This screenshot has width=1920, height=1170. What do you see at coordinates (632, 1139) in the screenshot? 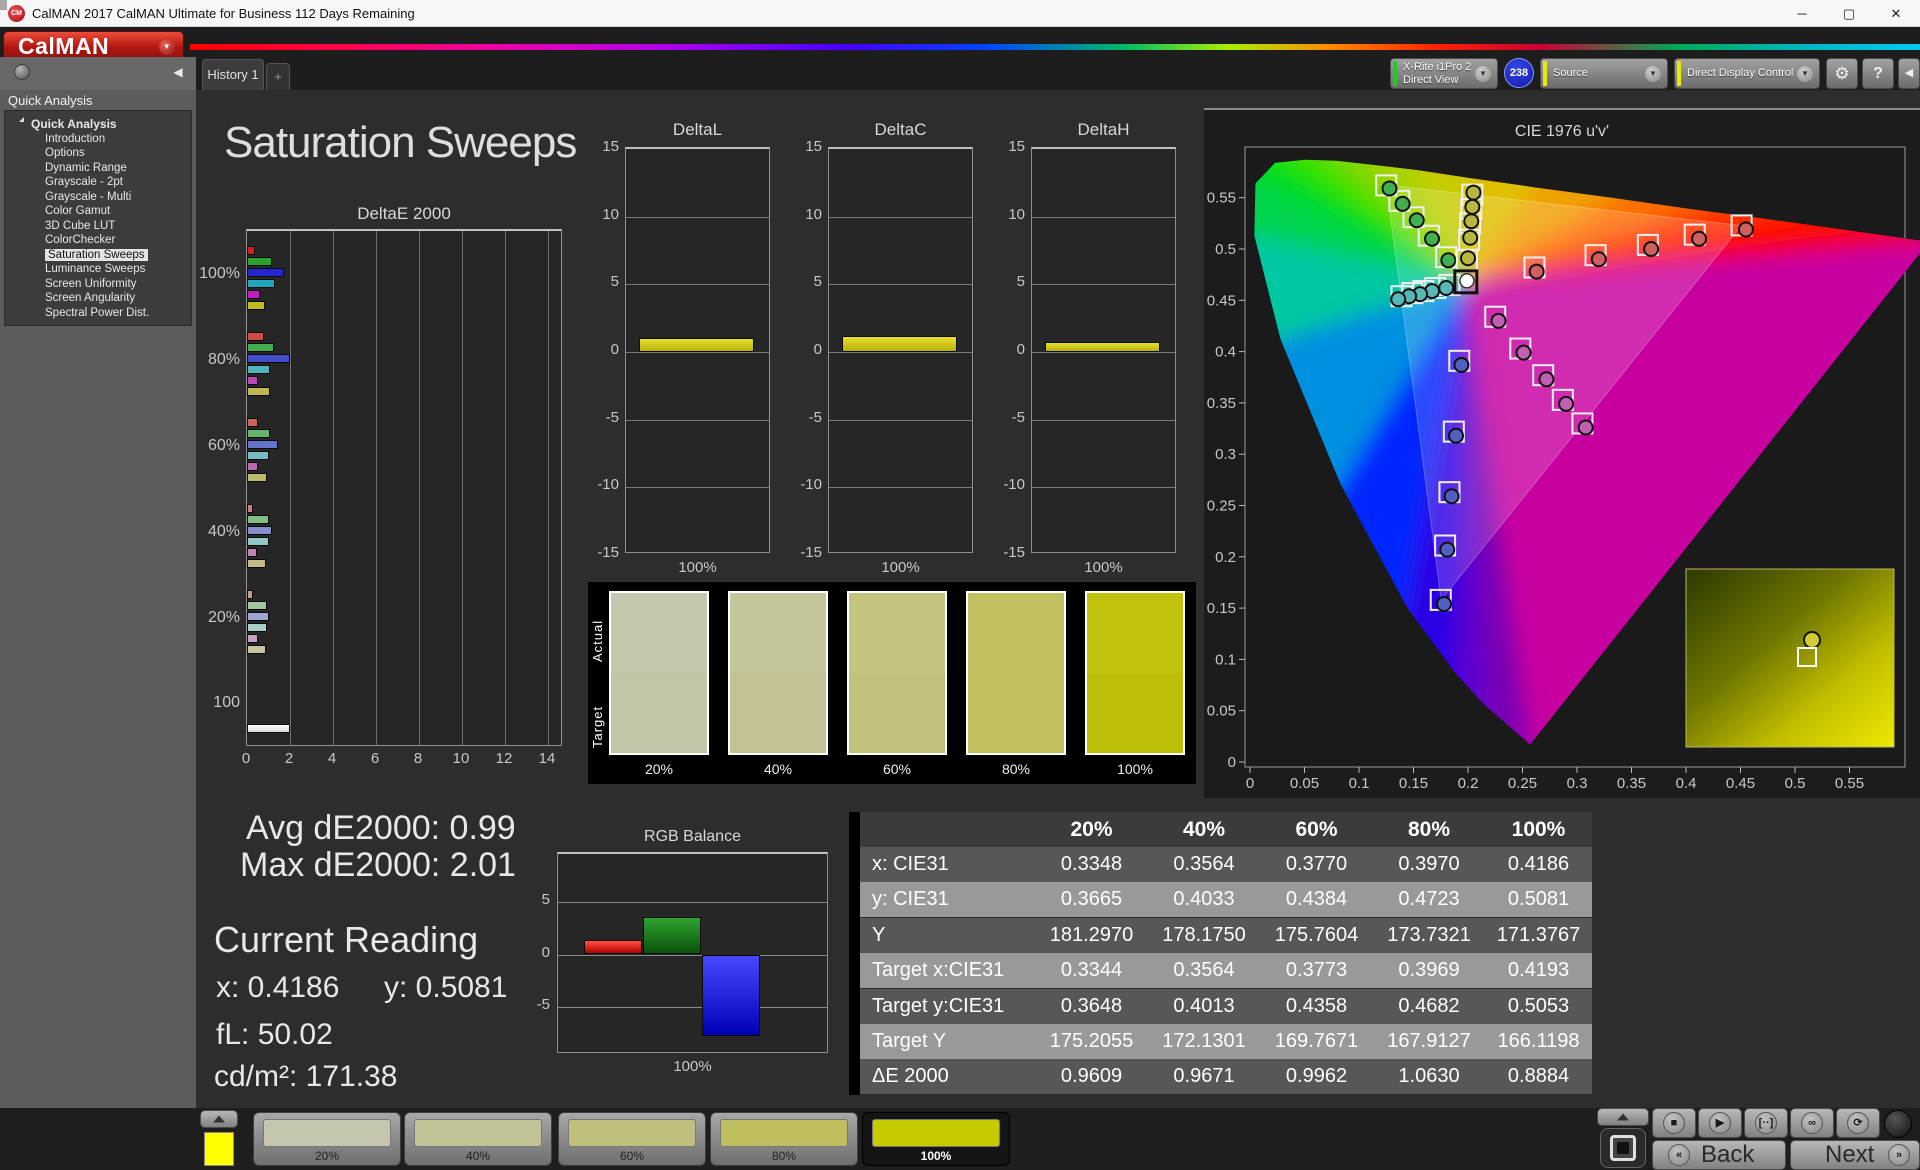
I see `saturation-button-60%: 60%` at bounding box center [632, 1139].